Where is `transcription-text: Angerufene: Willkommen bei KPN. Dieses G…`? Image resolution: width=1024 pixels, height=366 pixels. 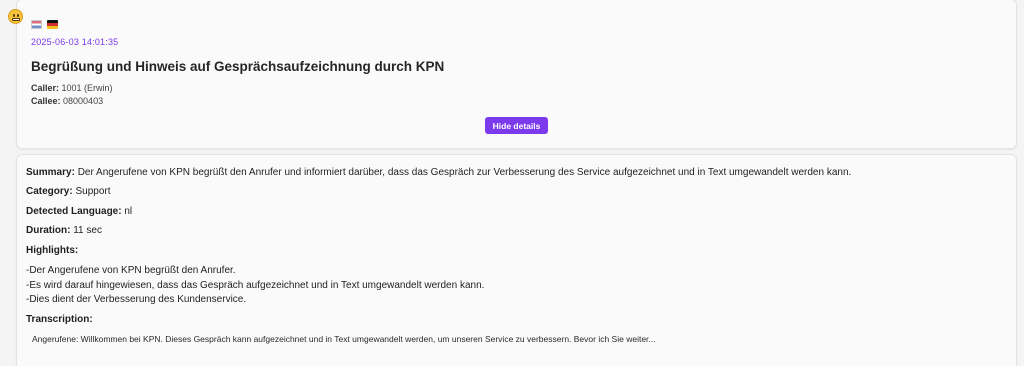
transcription-text: Angerufene: Willkommen bei KPN. Dieses G… is located at coordinates (344, 339).